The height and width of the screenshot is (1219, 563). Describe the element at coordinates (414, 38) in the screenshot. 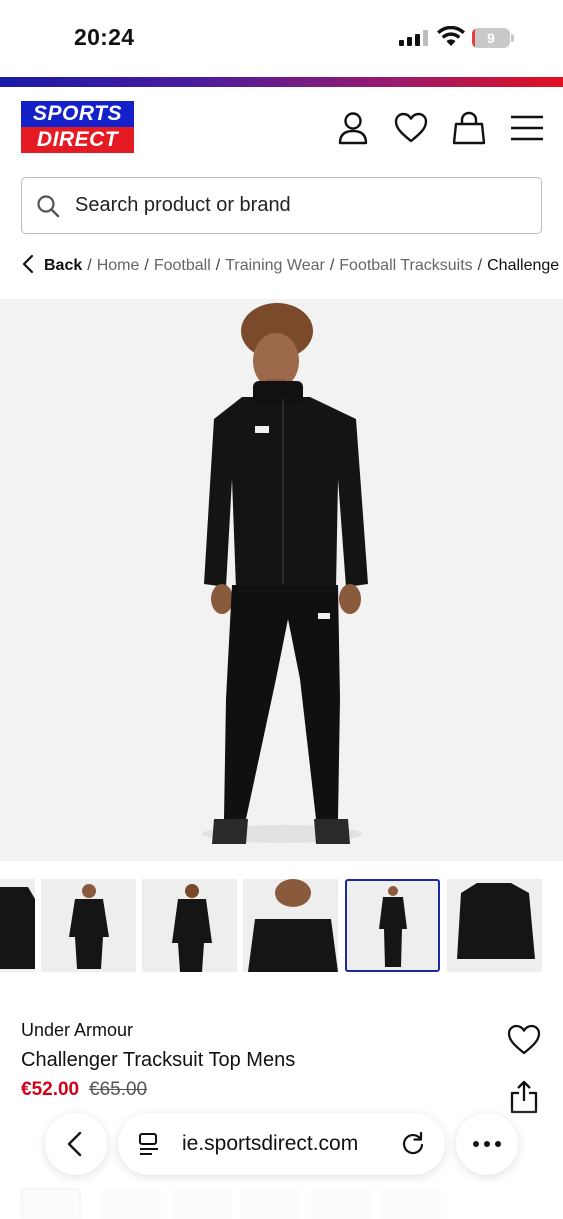

I see `cellular-signal-icon` at that location.